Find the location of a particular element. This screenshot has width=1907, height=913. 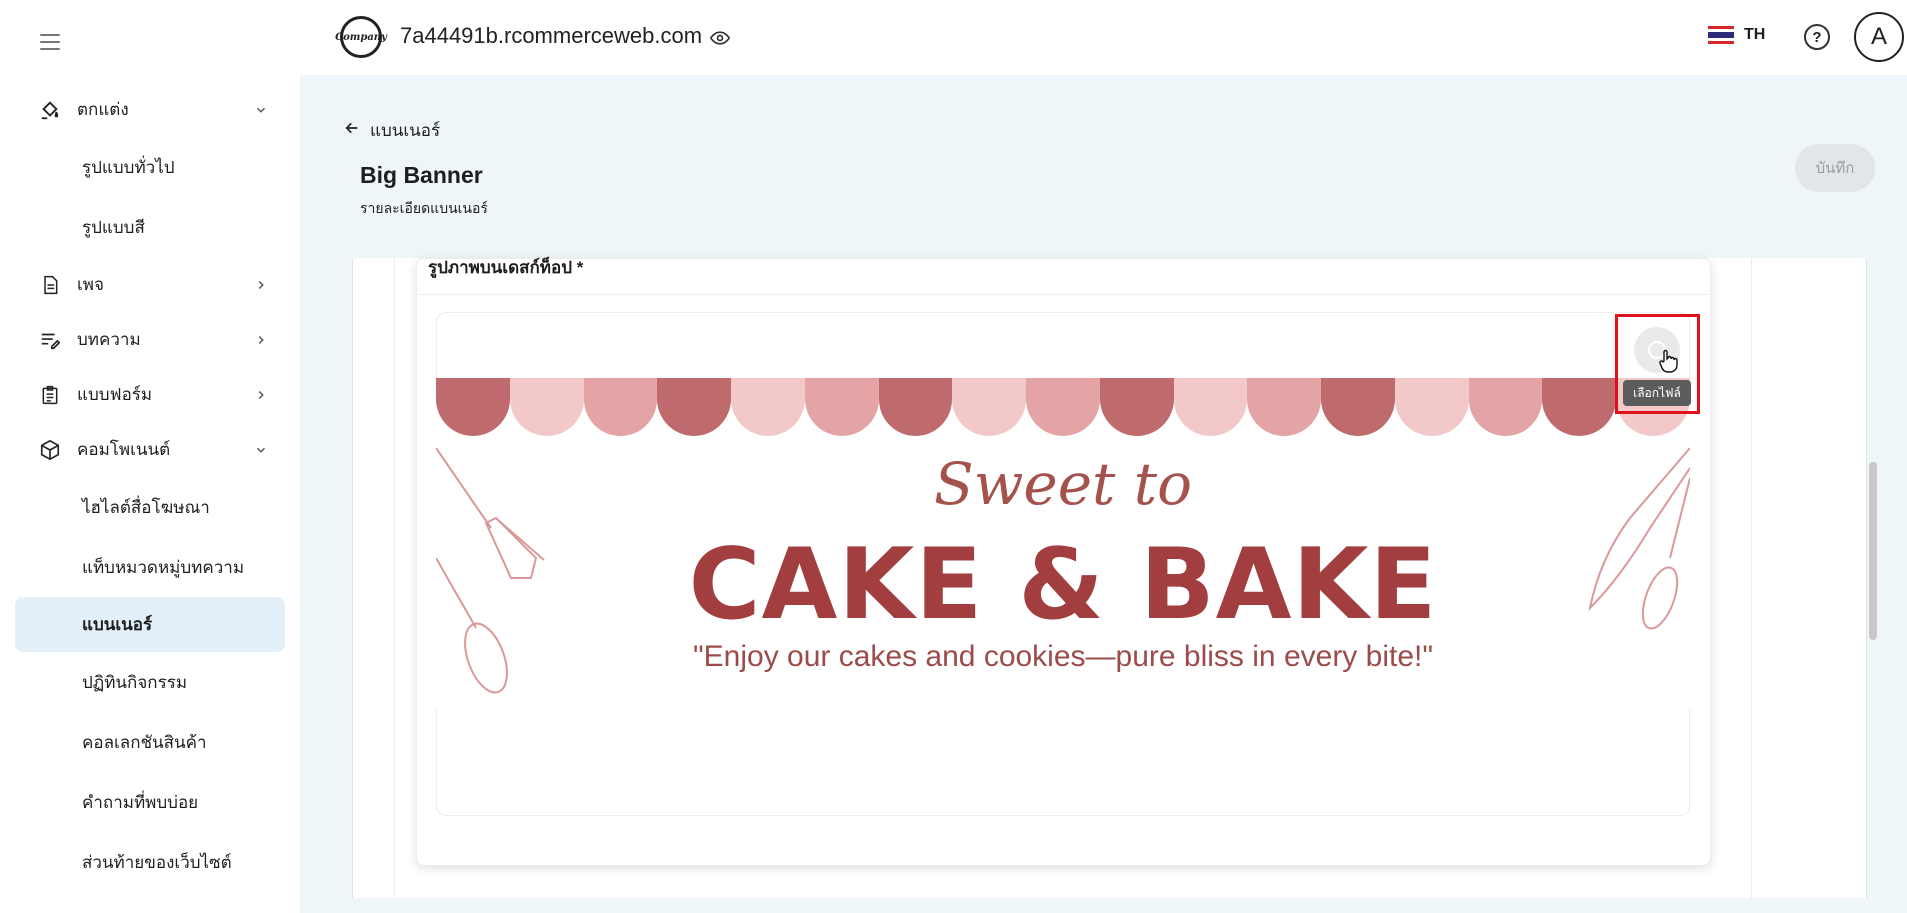

sidebar-item-label: ตกแต่ง is located at coordinates (103, 109).